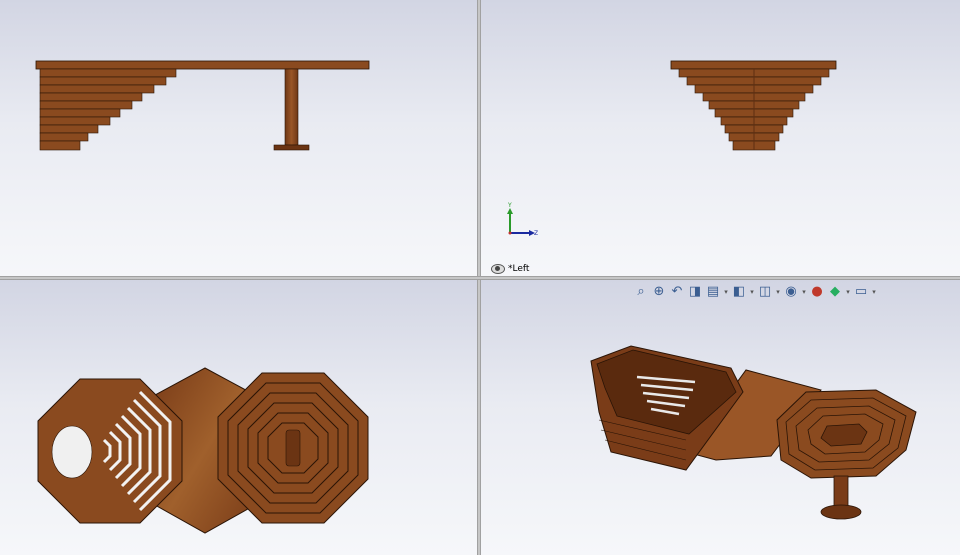 The image size is (960, 555). Describe the element at coordinates (519, 269) in the screenshot. I see `view-name: *Left` at that location.